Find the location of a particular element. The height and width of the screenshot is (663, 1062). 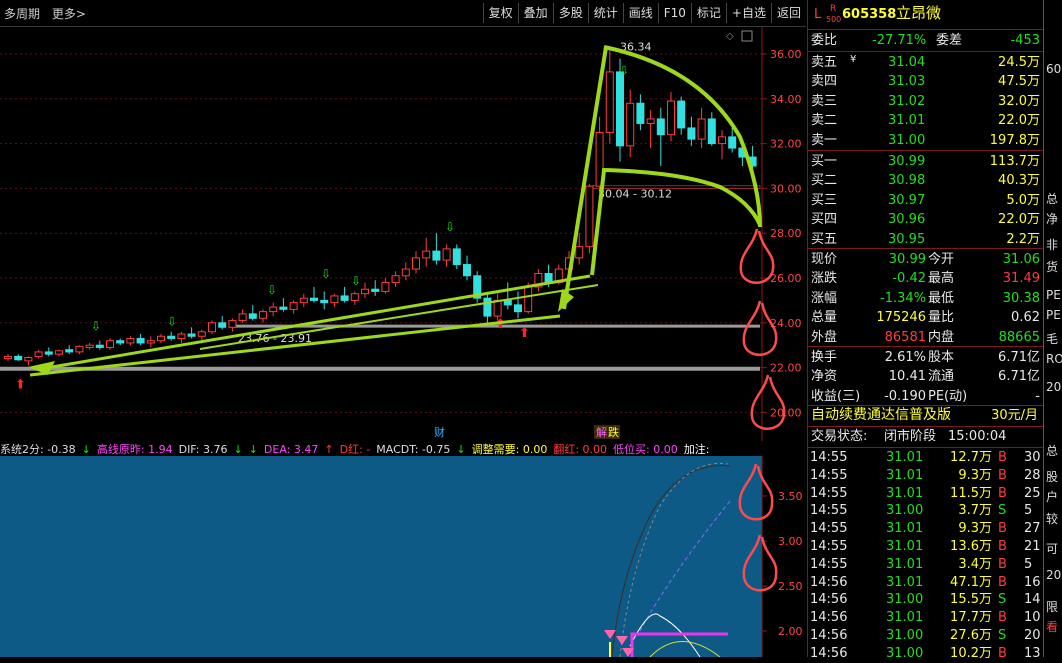

ask-row: 卖四 31.03 47.5万 is located at coordinates (926, 81).